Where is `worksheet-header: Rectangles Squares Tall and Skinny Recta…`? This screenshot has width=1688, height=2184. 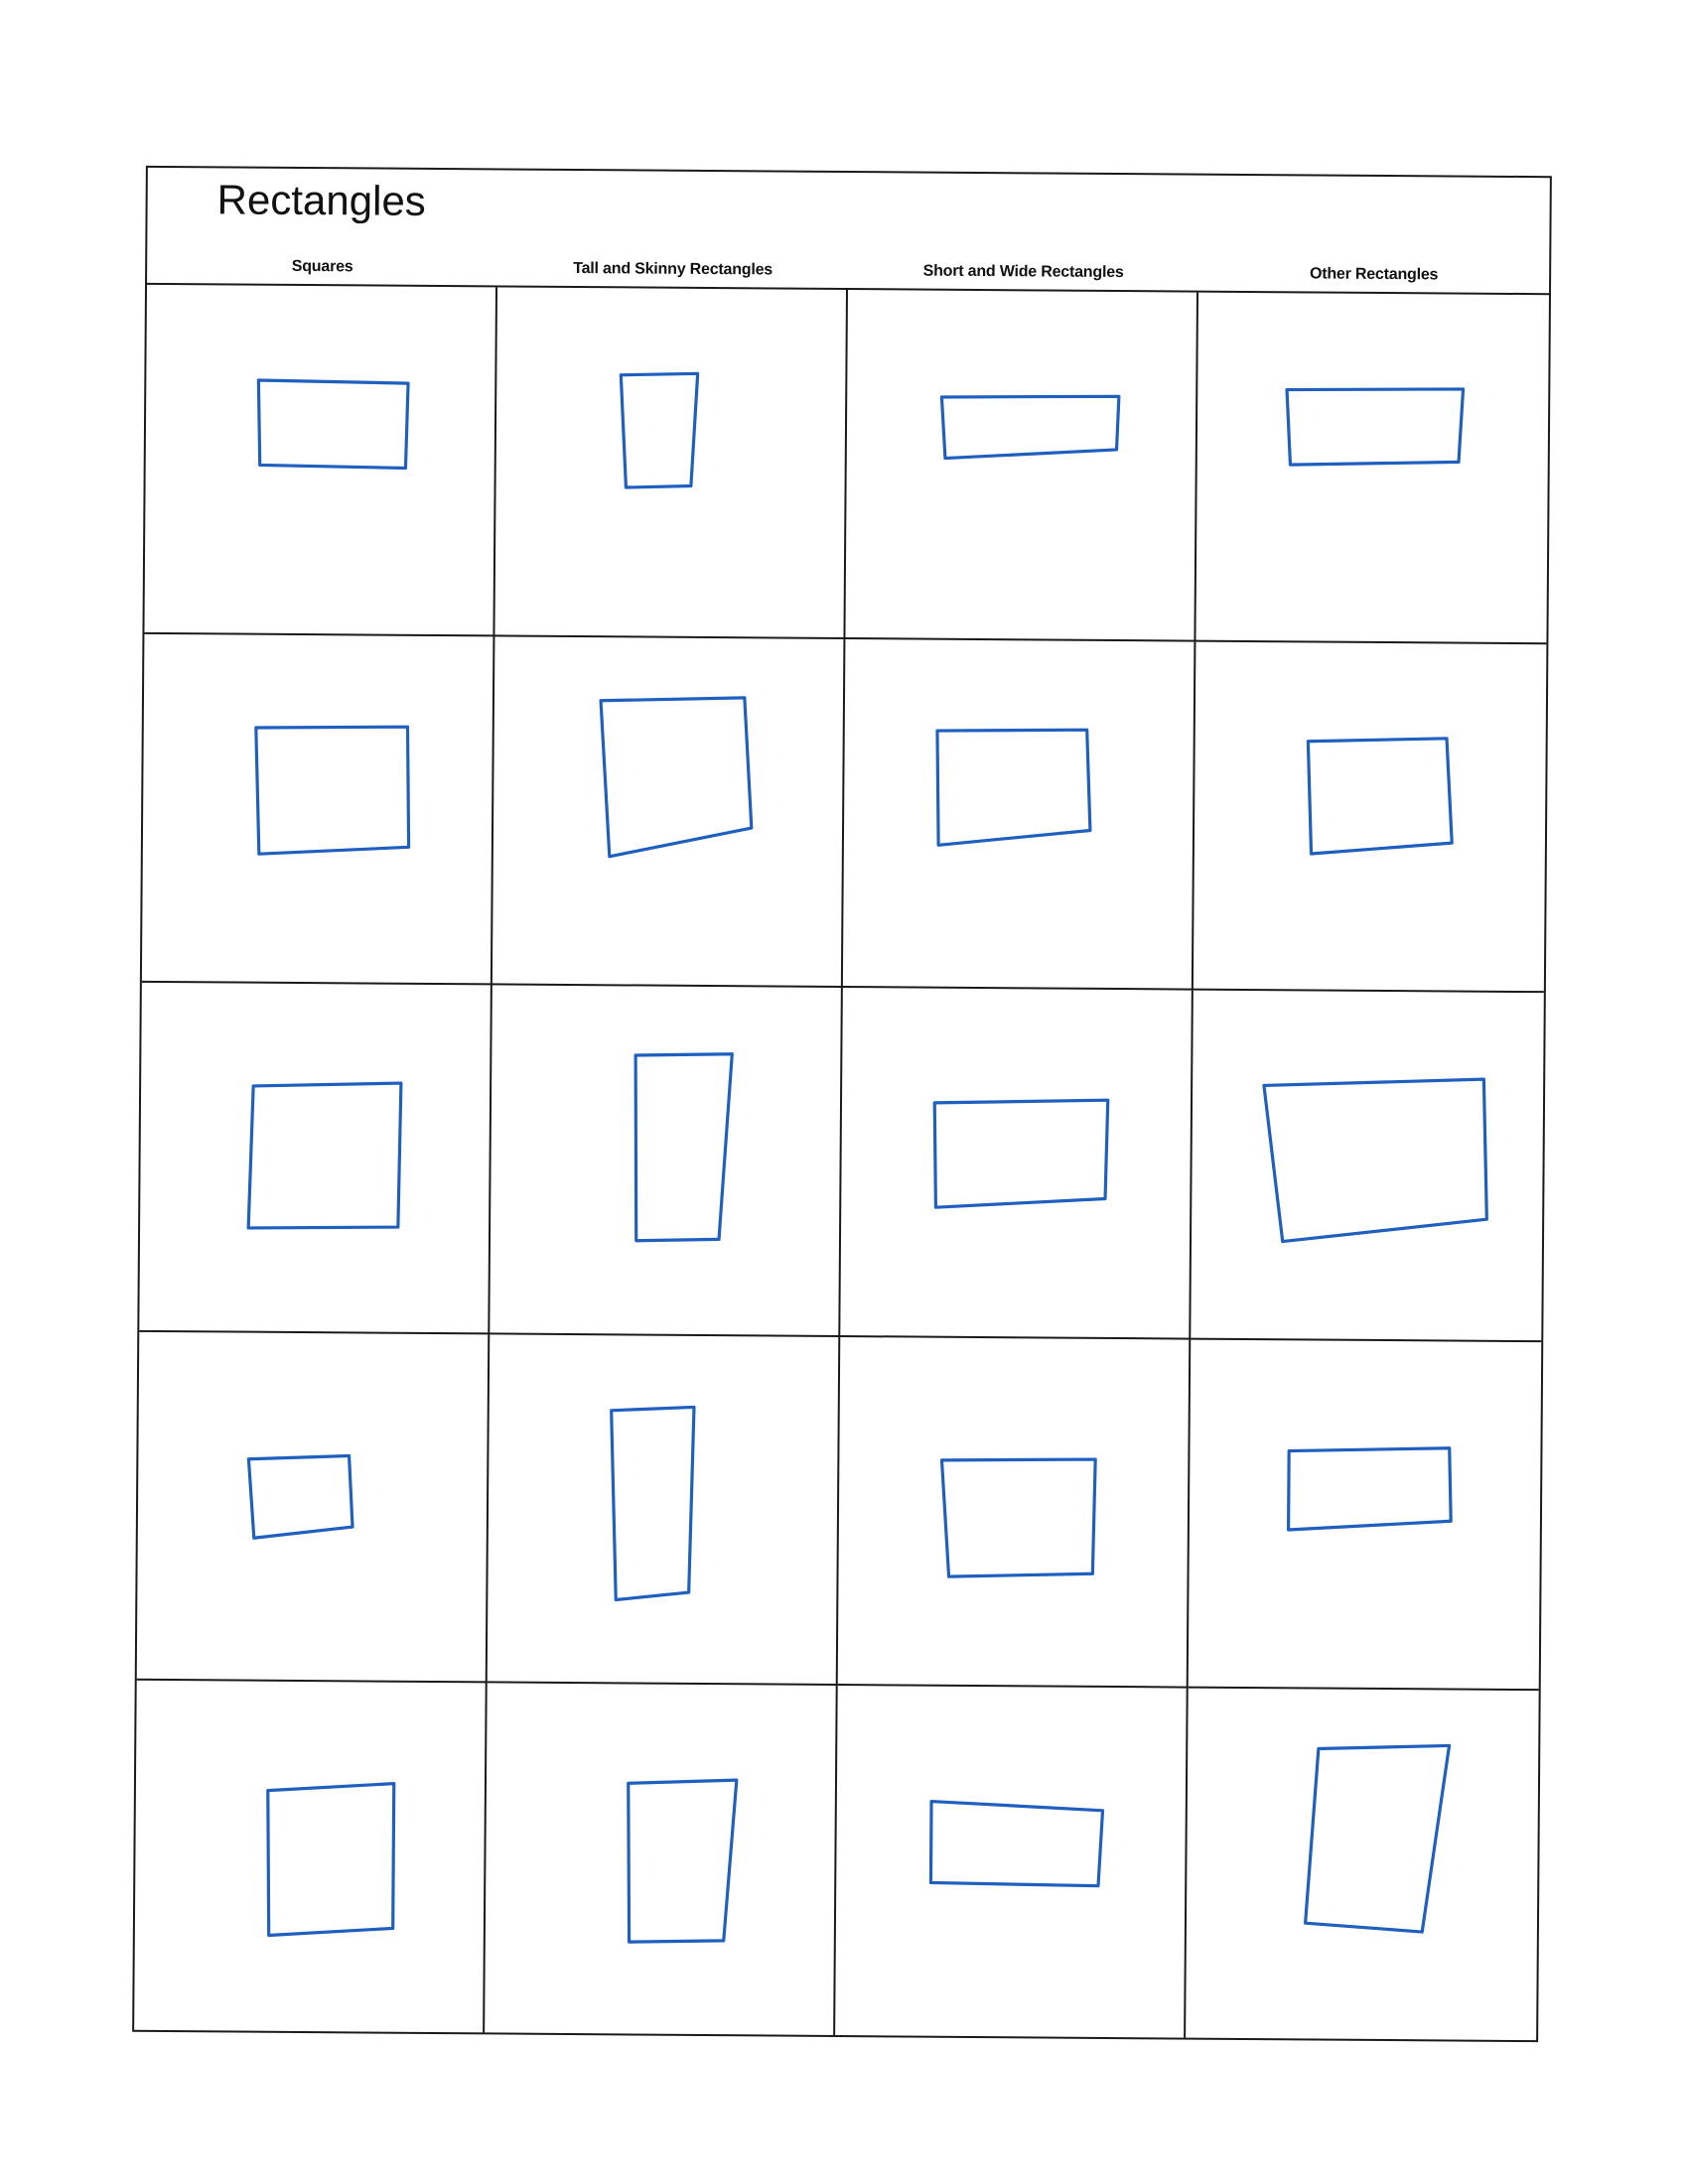 worksheet-header: Rectangles Squares Tall and Skinny Recta… is located at coordinates (848, 231).